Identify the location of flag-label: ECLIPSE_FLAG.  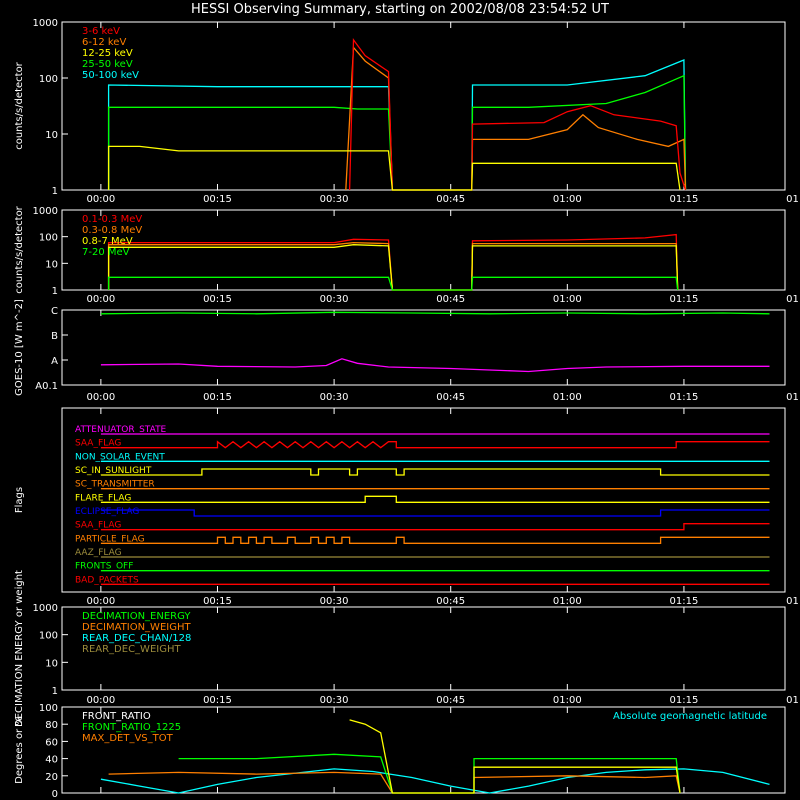
(107, 512).